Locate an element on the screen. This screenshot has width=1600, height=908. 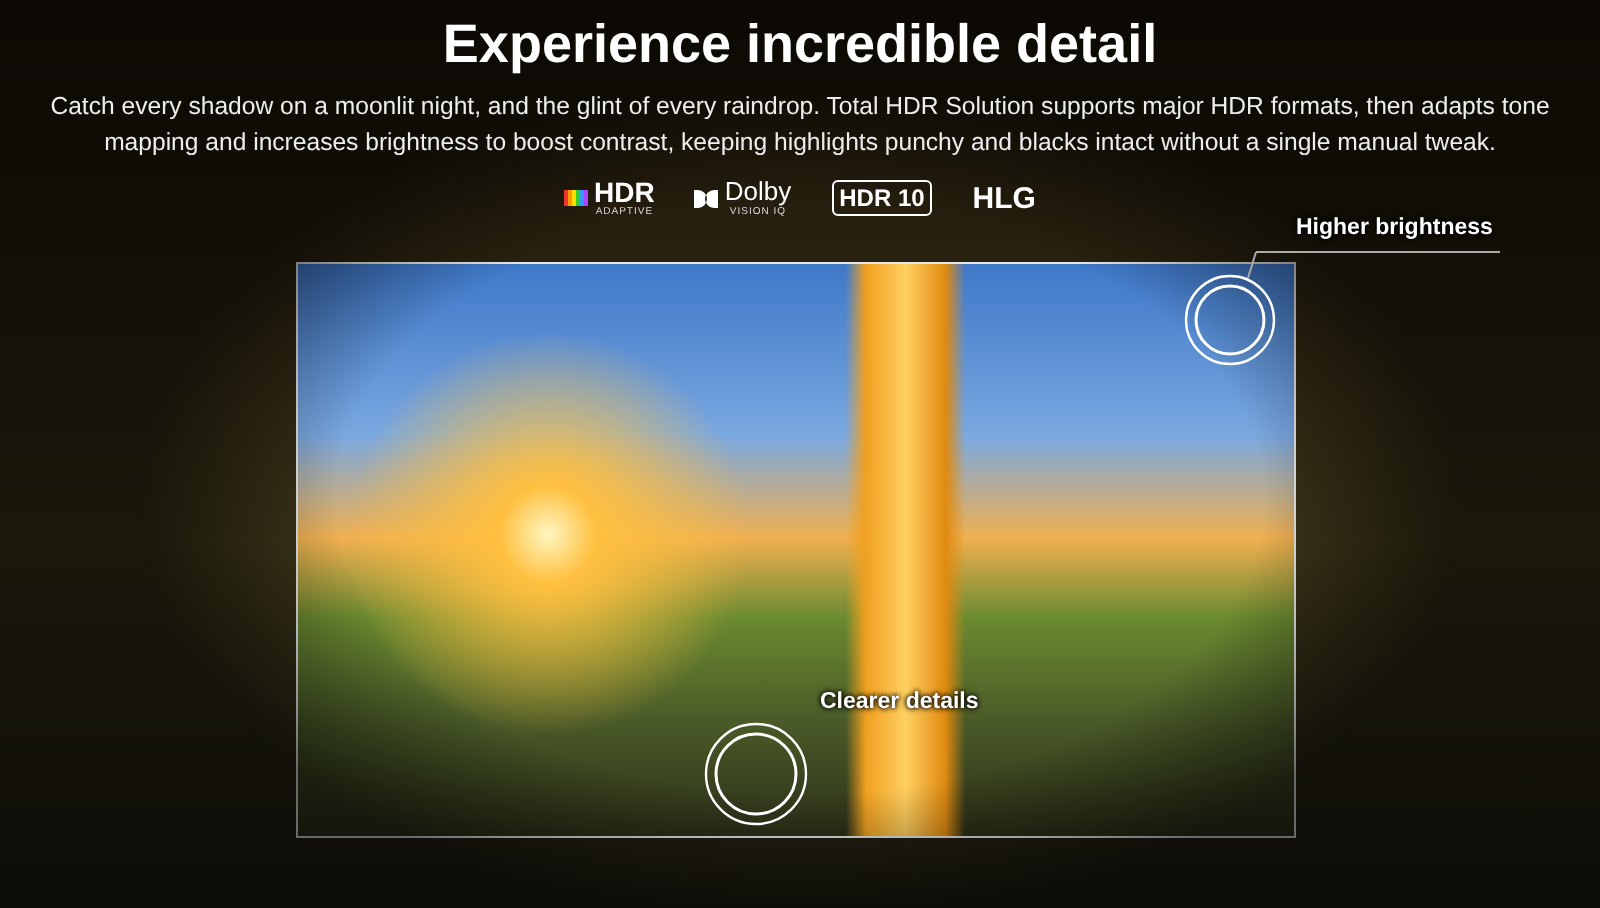
logo-badge: HDR 10 is located at coordinates (882, 198).